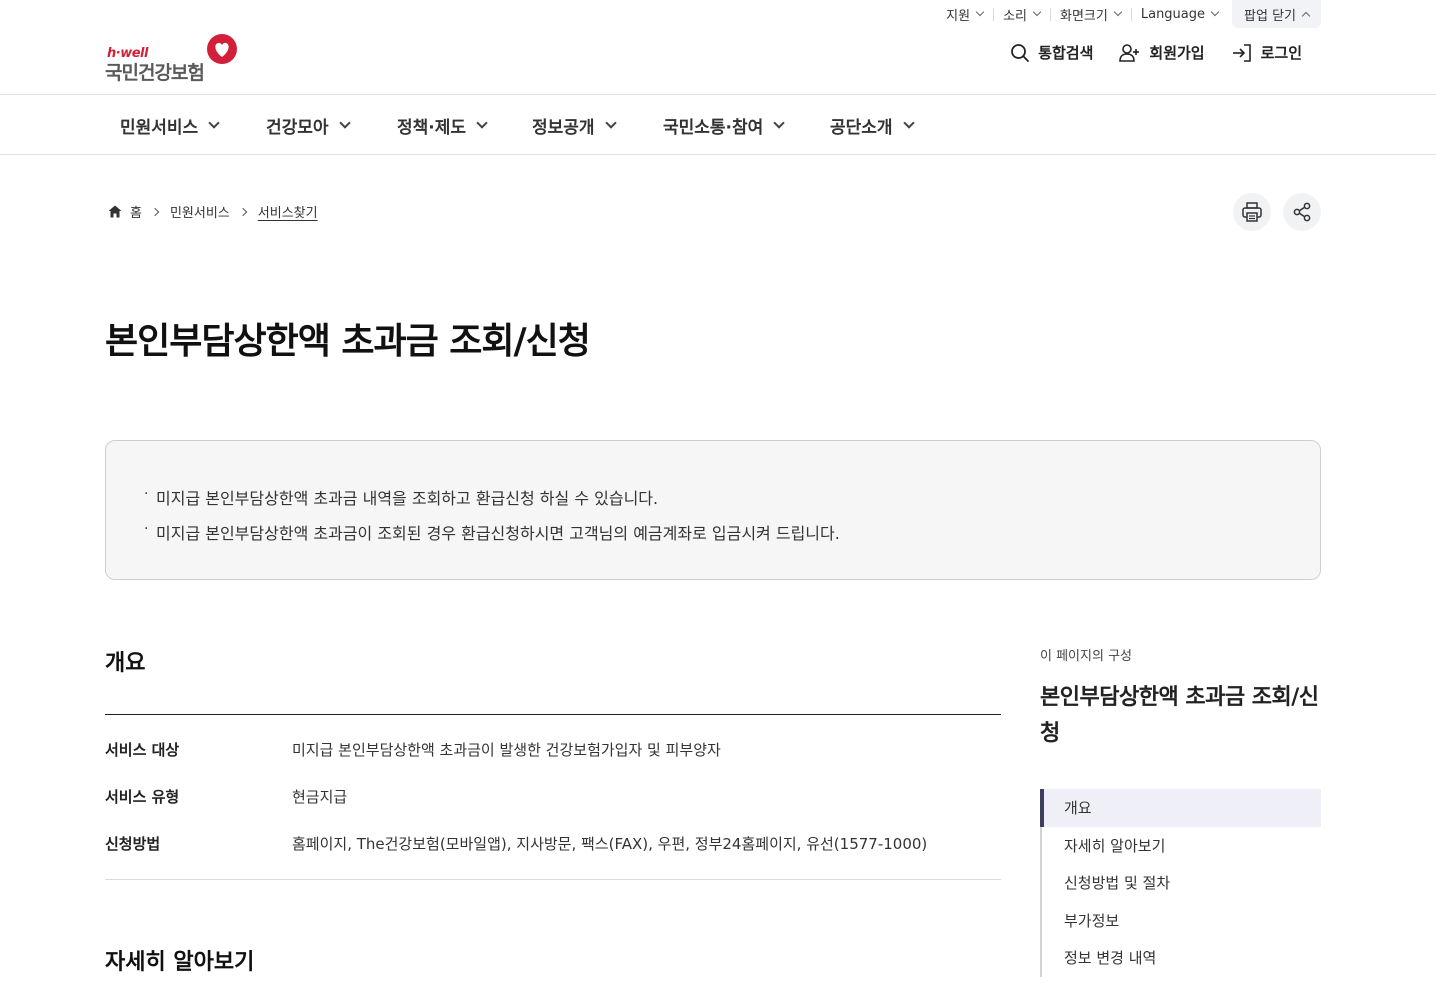 The image size is (1436, 991). Describe the element at coordinates (1066, 53) in the screenshot. I see `search-link-label: 통합검색` at that location.